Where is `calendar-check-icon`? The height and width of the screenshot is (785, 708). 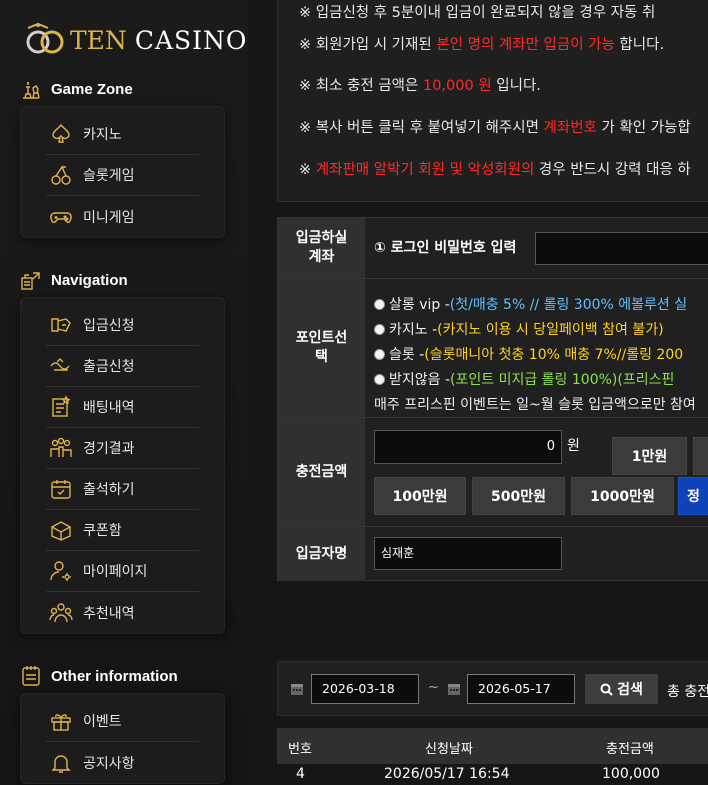
calendar-check-icon is located at coordinates (61, 489).